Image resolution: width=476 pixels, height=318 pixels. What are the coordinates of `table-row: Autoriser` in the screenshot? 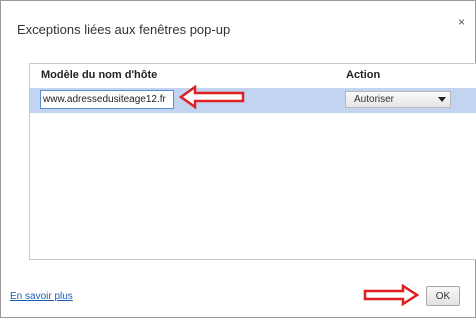 It's located at (253, 100).